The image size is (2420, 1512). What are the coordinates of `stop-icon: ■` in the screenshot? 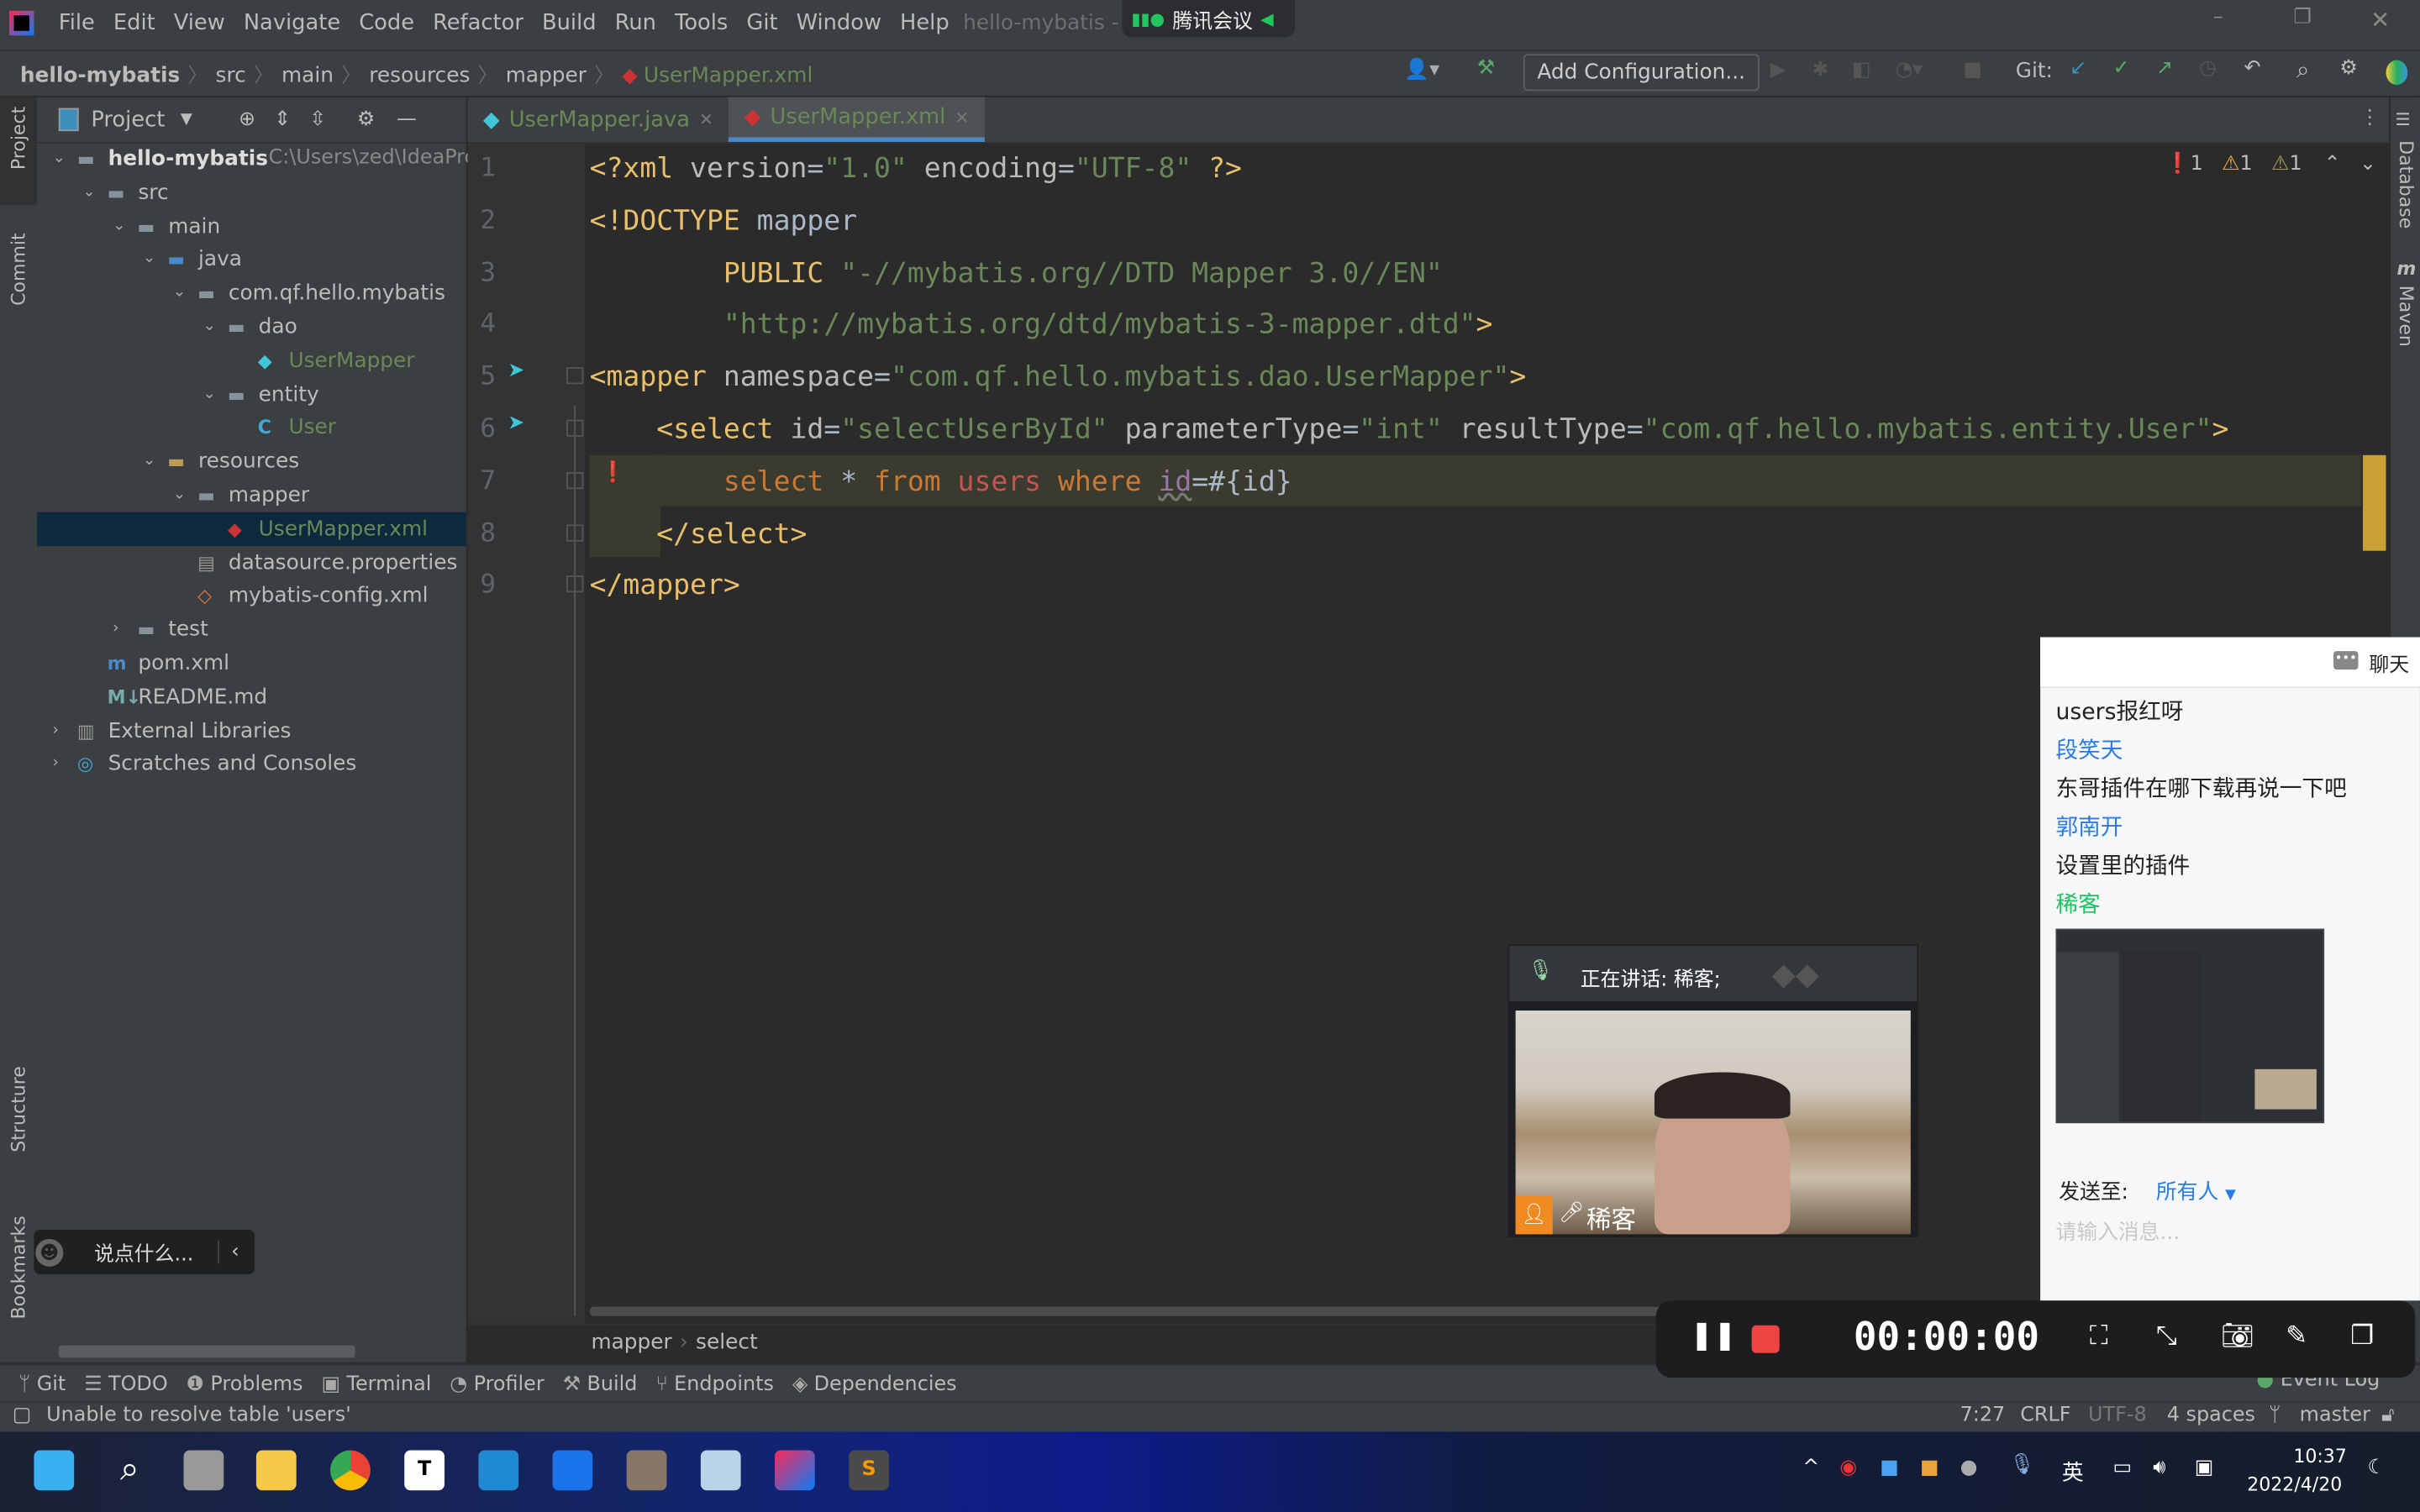 It's located at (1973, 70).